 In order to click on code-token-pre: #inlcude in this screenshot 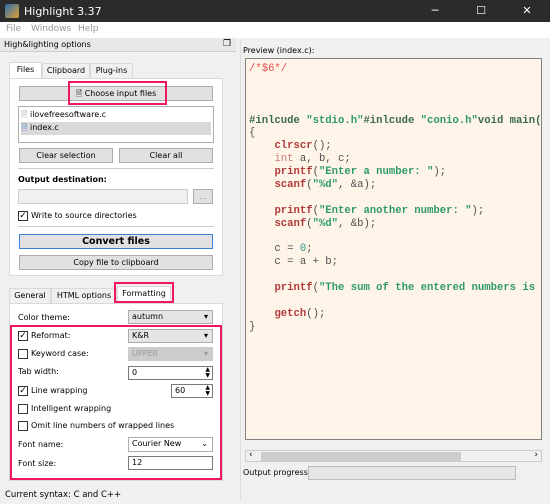, I will do `click(278, 120)`.